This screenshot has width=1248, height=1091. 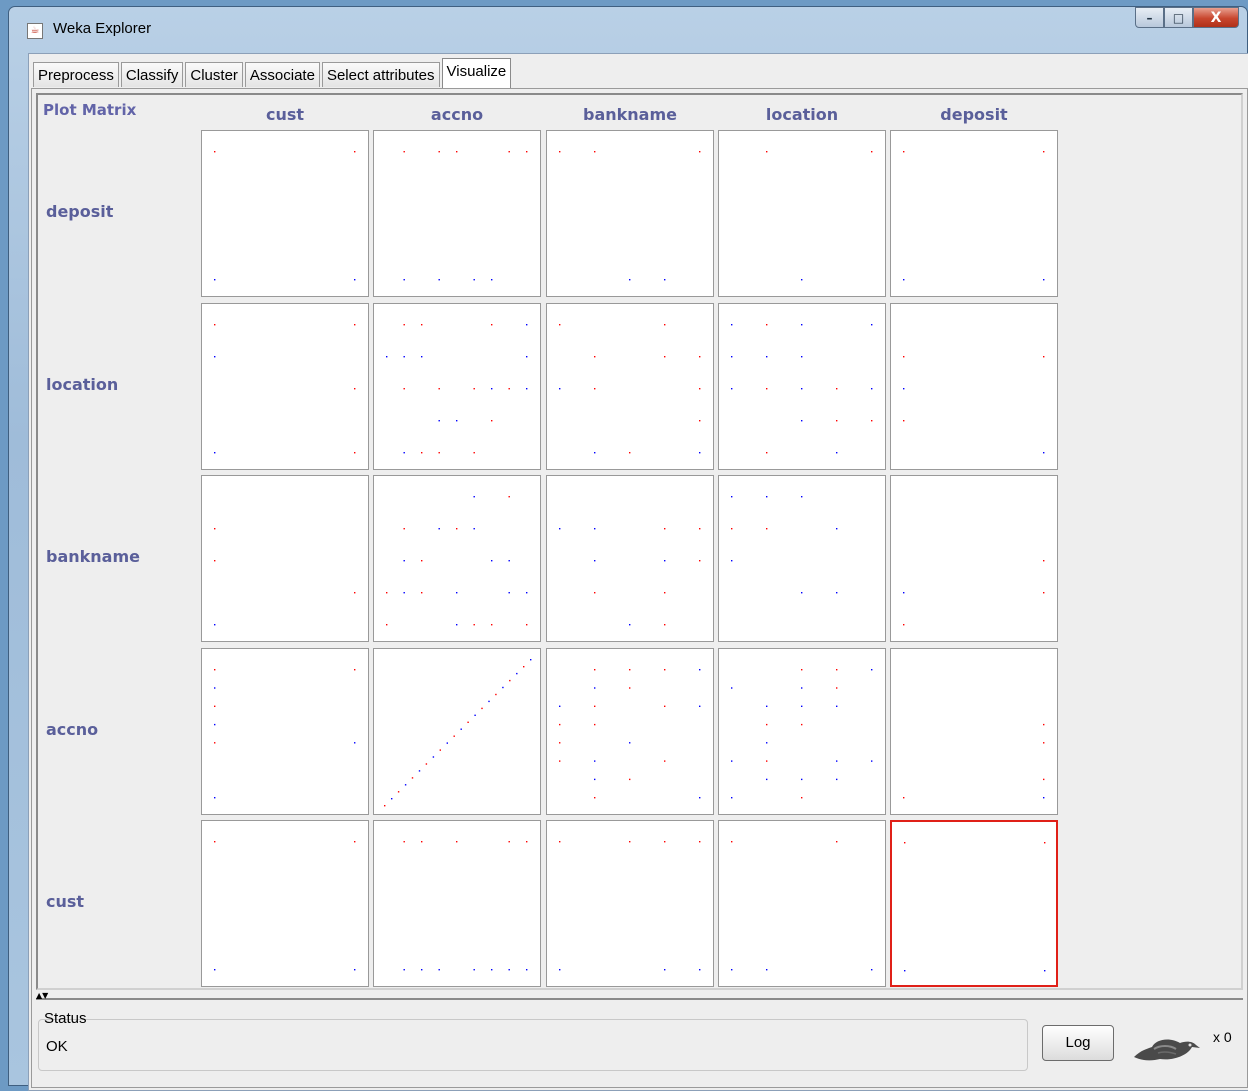 What do you see at coordinates (457, 213) in the screenshot?
I see `plot-cell-deposit-accno` at bounding box center [457, 213].